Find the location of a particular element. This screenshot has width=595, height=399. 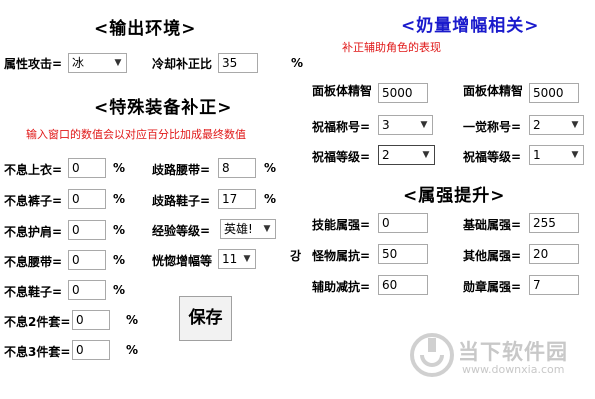

shoes-input is located at coordinates (87, 290).